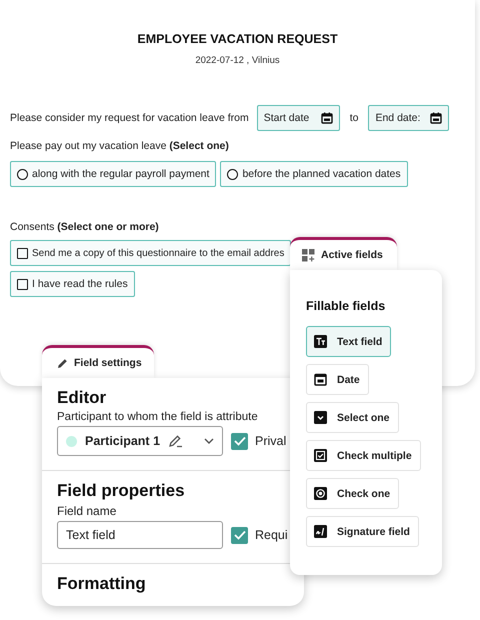  What do you see at coordinates (140, 535) in the screenshot?
I see `field-name-input: Text field` at bounding box center [140, 535].